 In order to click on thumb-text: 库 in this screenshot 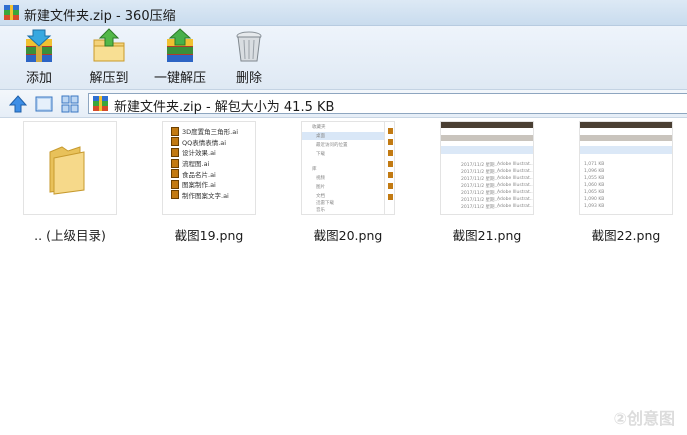, I will do `click(314, 169)`.